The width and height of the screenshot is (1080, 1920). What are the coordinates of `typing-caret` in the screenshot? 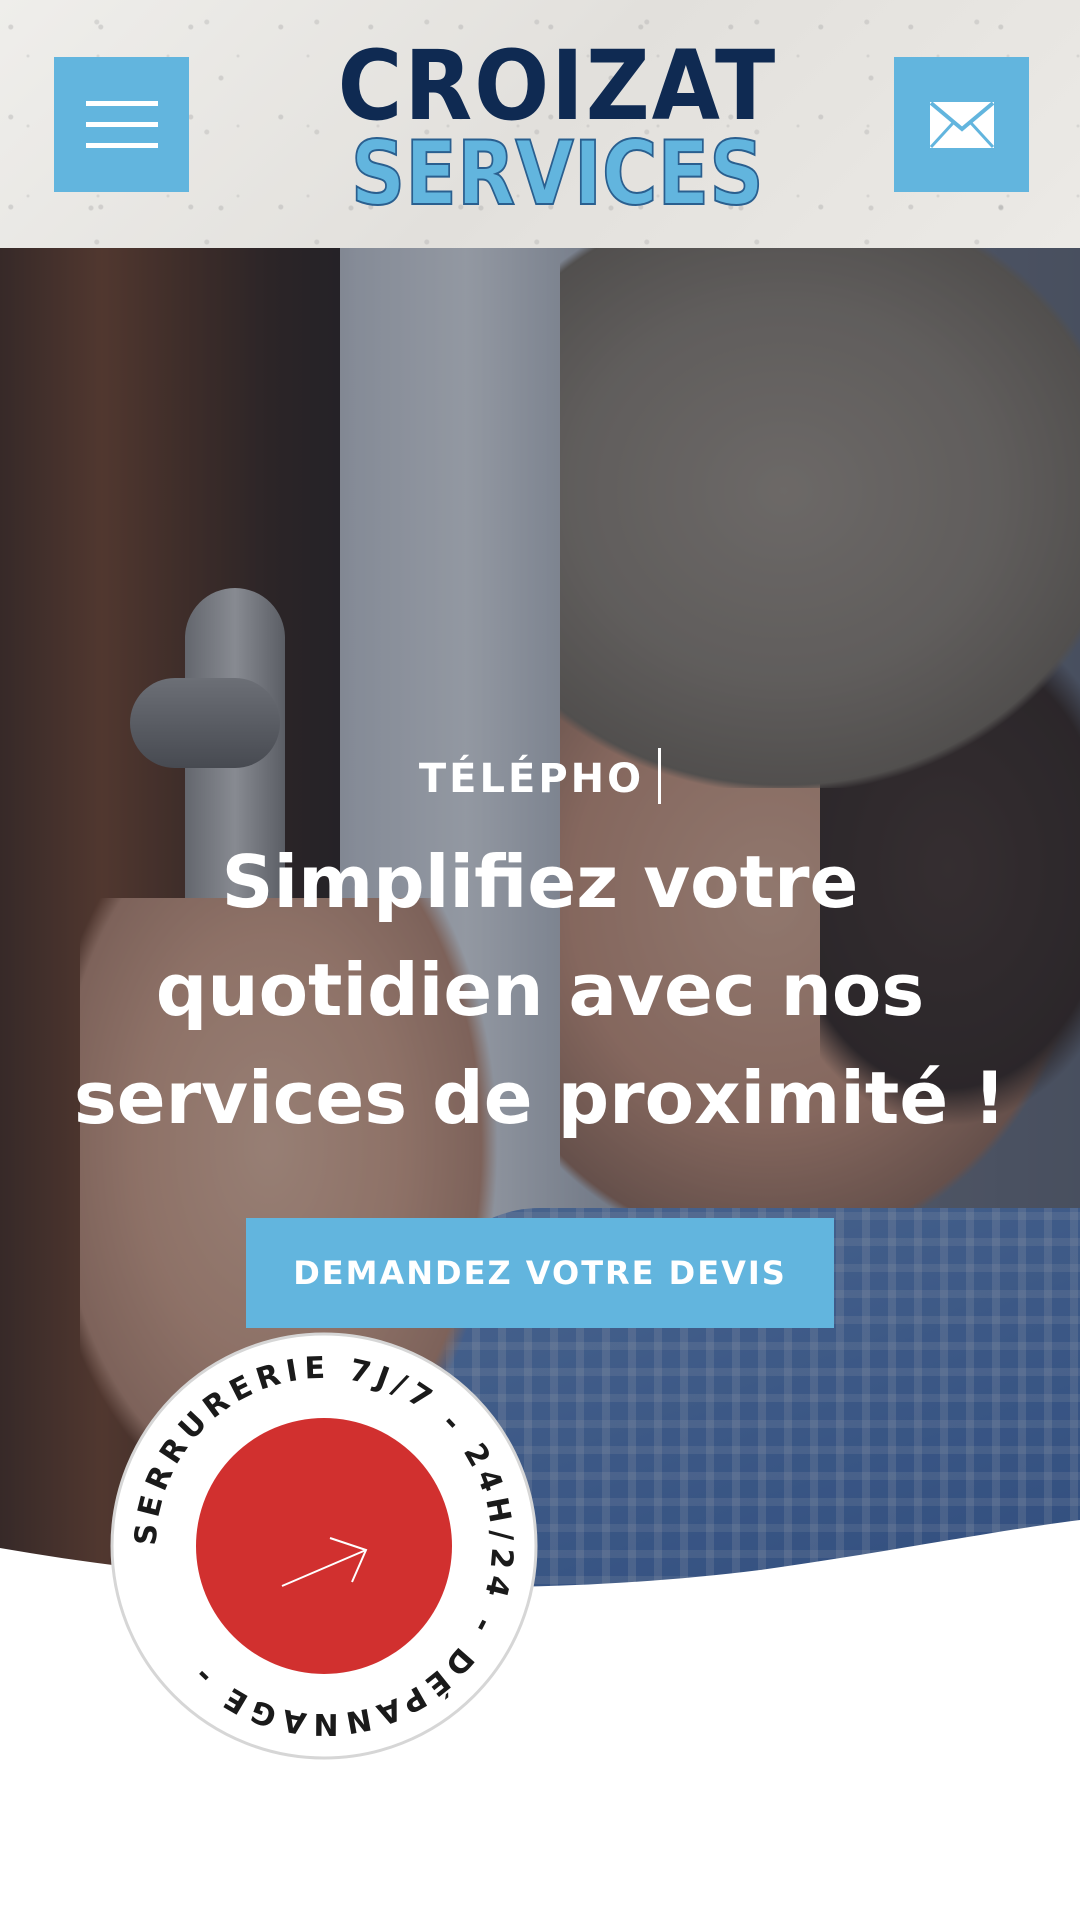 It's located at (660, 776).